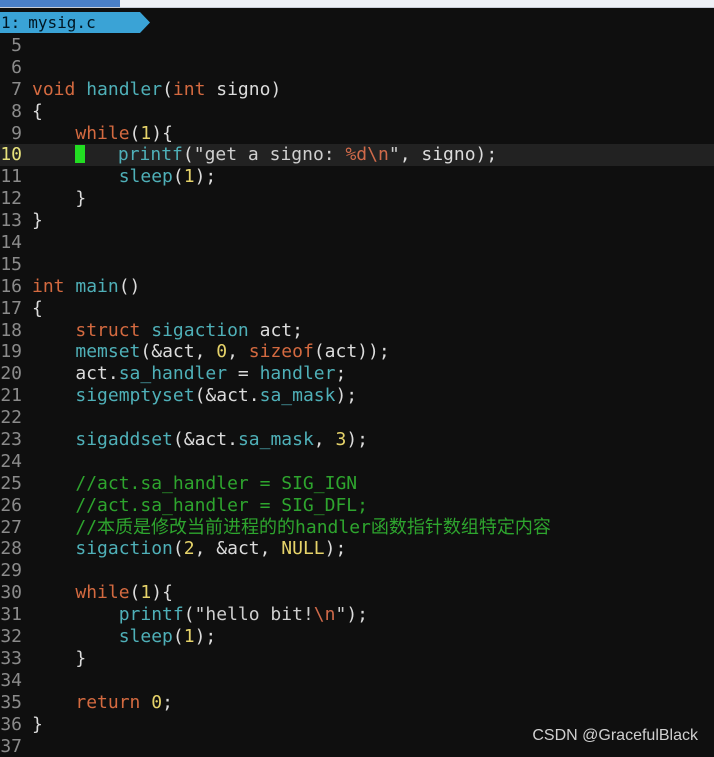 This screenshot has height=757, width=714. What do you see at coordinates (11, 637) in the screenshot?
I see `line-number: 32` at bounding box center [11, 637].